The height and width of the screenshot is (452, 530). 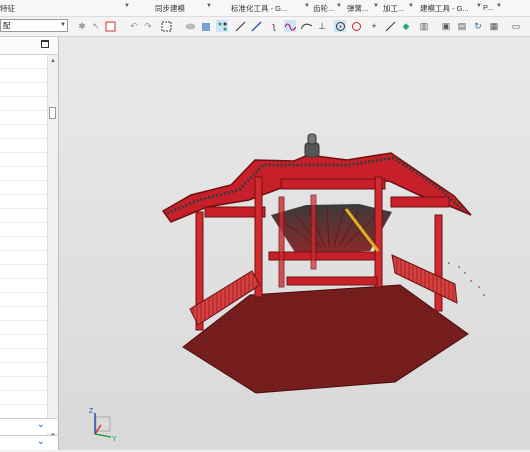 What do you see at coordinates (7, 25) in the screenshot?
I see `type-filter-value: 配` at bounding box center [7, 25].